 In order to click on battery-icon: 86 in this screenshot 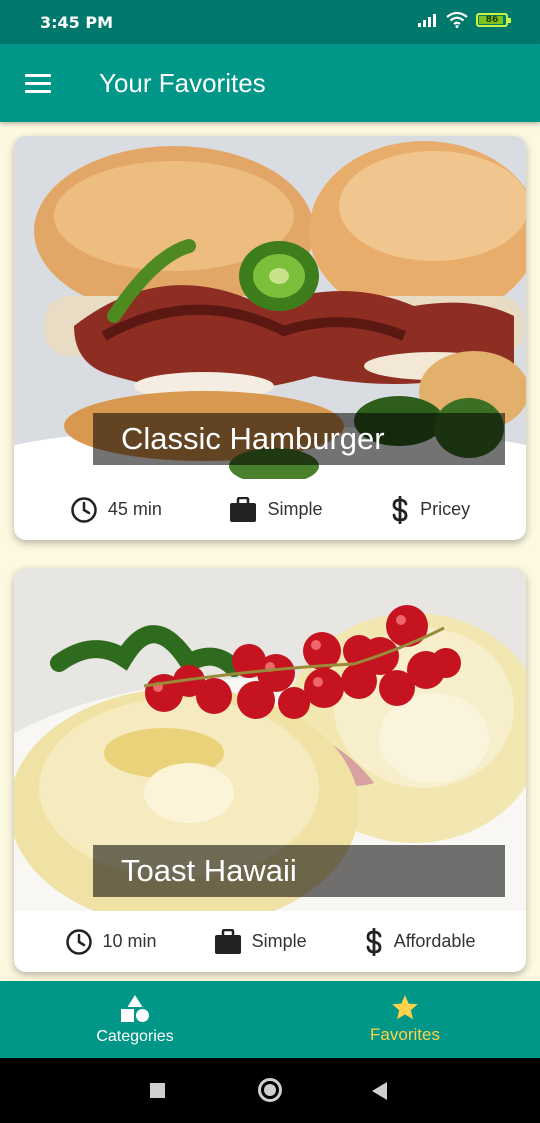, I will do `click(493, 20)`.